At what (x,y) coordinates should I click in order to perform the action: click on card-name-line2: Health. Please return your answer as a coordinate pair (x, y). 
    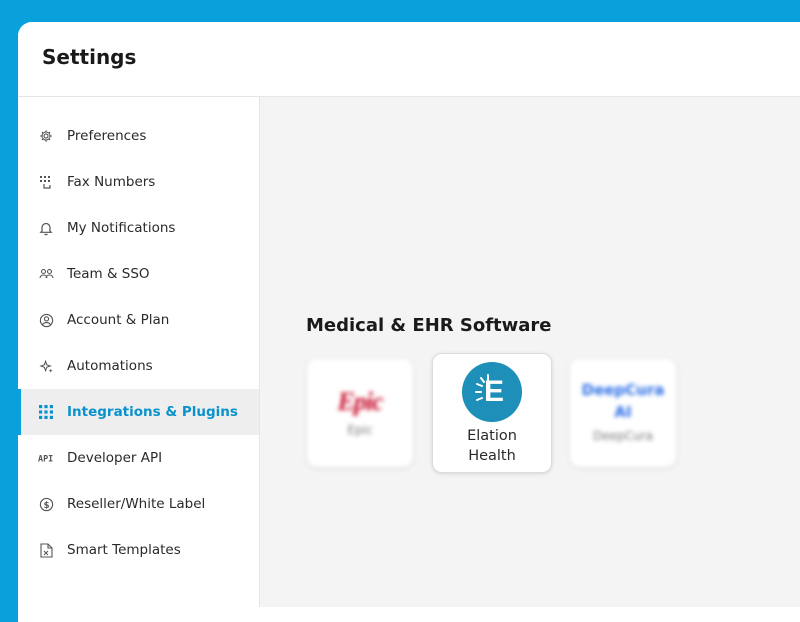
    Looking at the image, I should click on (492, 456).